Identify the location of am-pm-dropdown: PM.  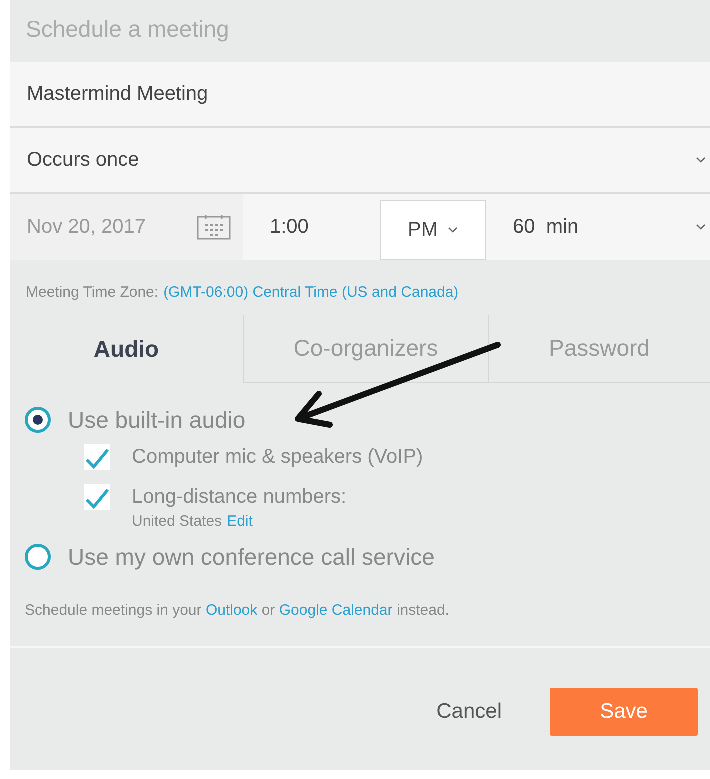
(433, 230).